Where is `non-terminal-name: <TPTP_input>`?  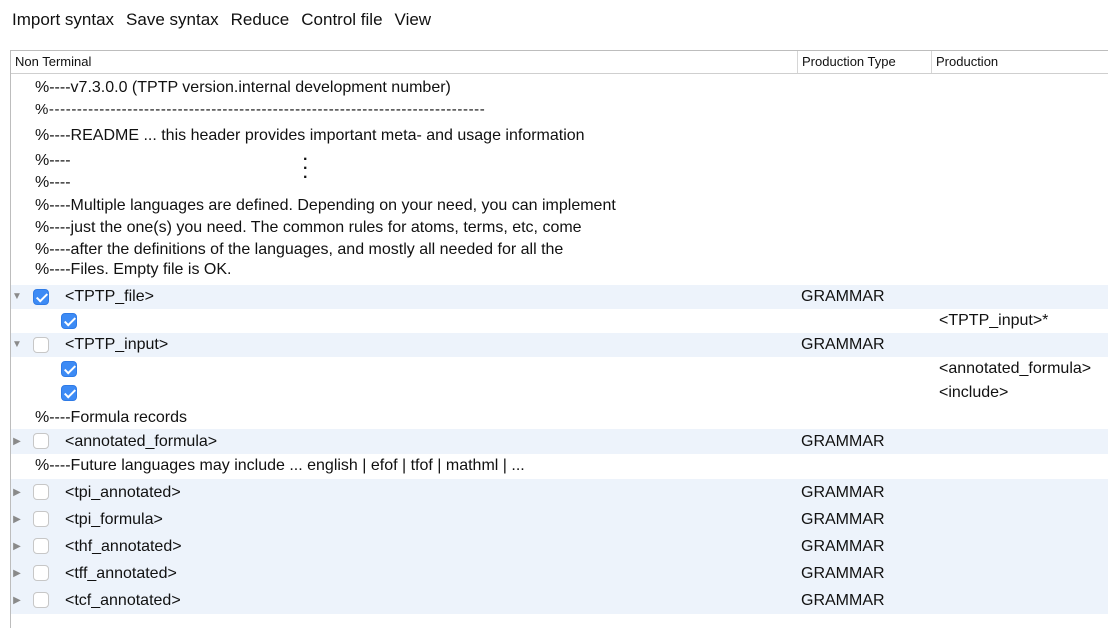 non-terminal-name: <TPTP_input> is located at coordinates (117, 344).